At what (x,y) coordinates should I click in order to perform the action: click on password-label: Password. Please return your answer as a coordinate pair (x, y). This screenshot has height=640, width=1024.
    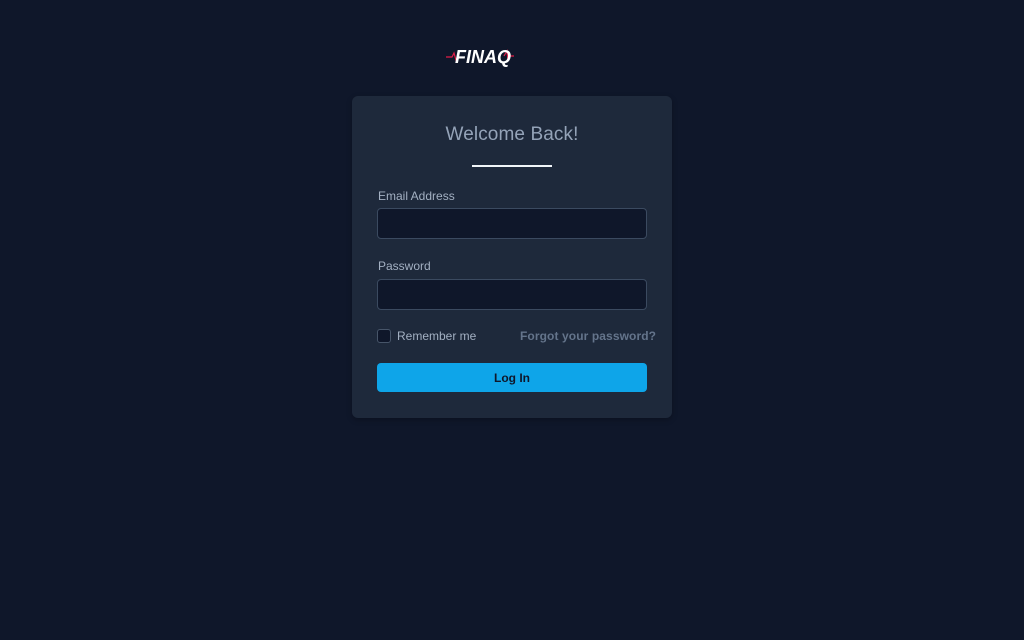
    Looking at the image, I should click on (404, 266).